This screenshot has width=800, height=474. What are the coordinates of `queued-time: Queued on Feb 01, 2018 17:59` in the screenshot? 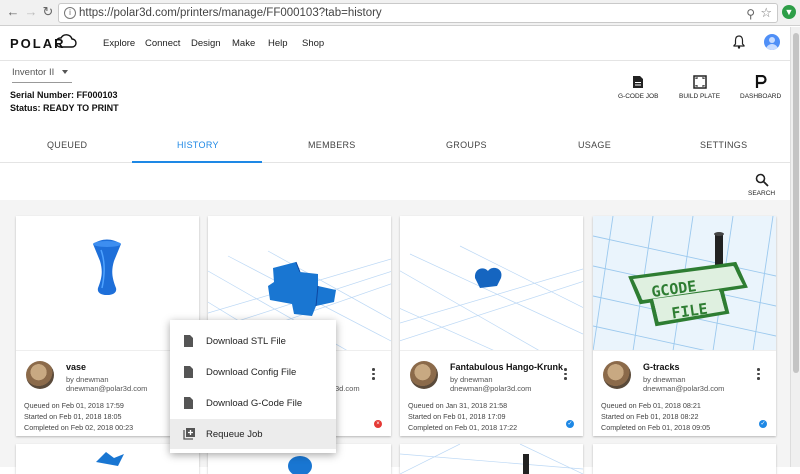 It's located at (74, 405).